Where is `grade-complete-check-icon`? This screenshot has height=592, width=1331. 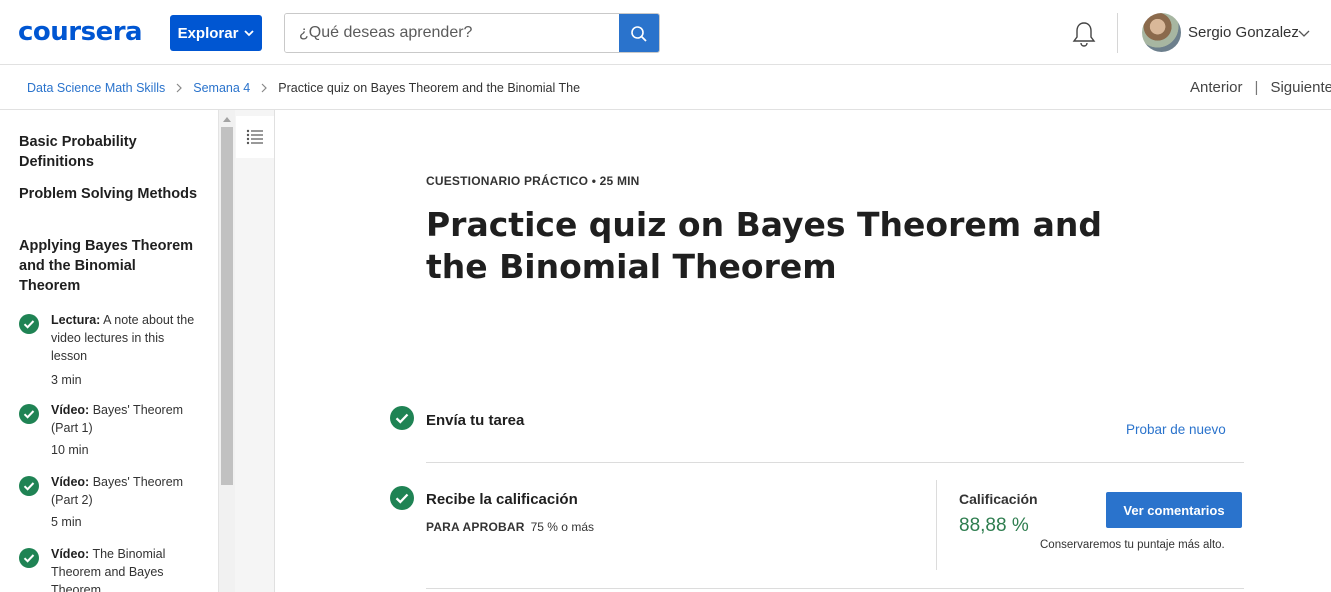
grade-complete-check-icon is located at coordinates (402, 498).